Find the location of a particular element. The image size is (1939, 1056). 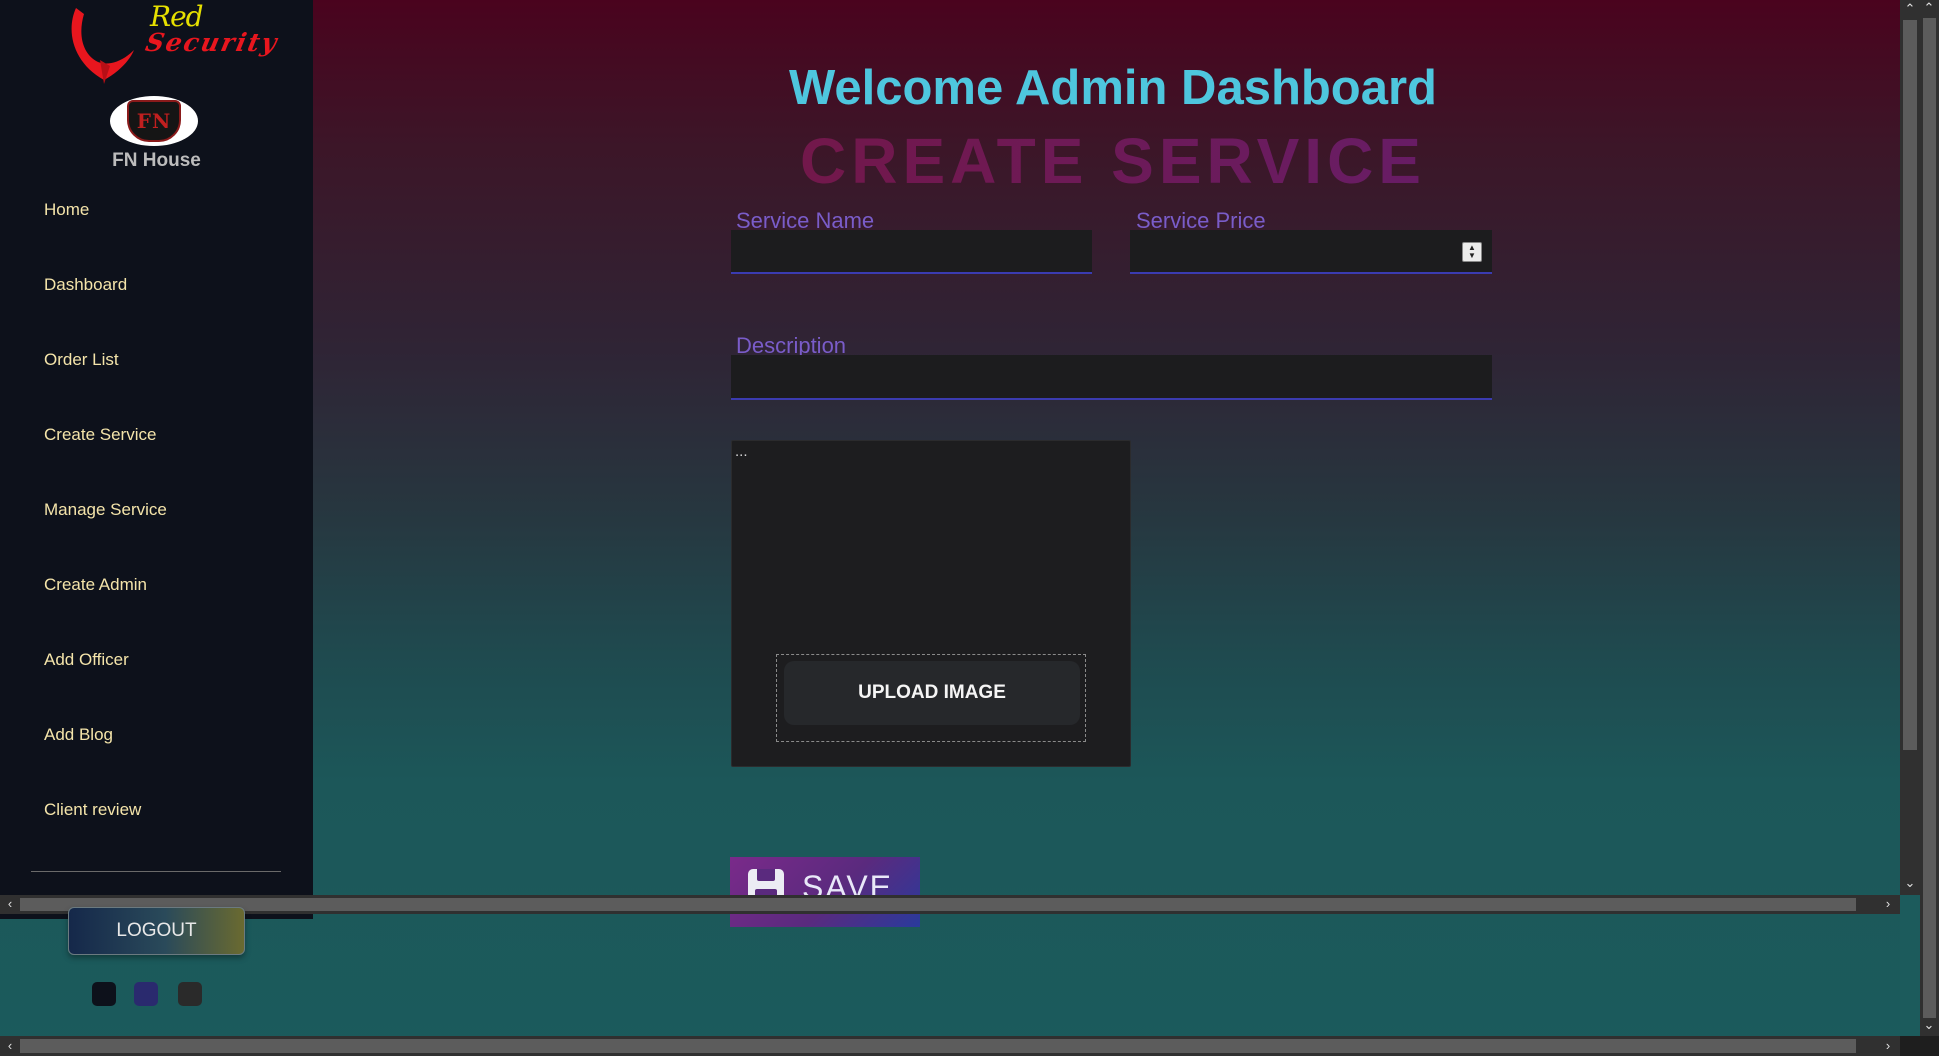

upload-image-button: UPLOAD IMAGE is located at coordinates (932, 693).